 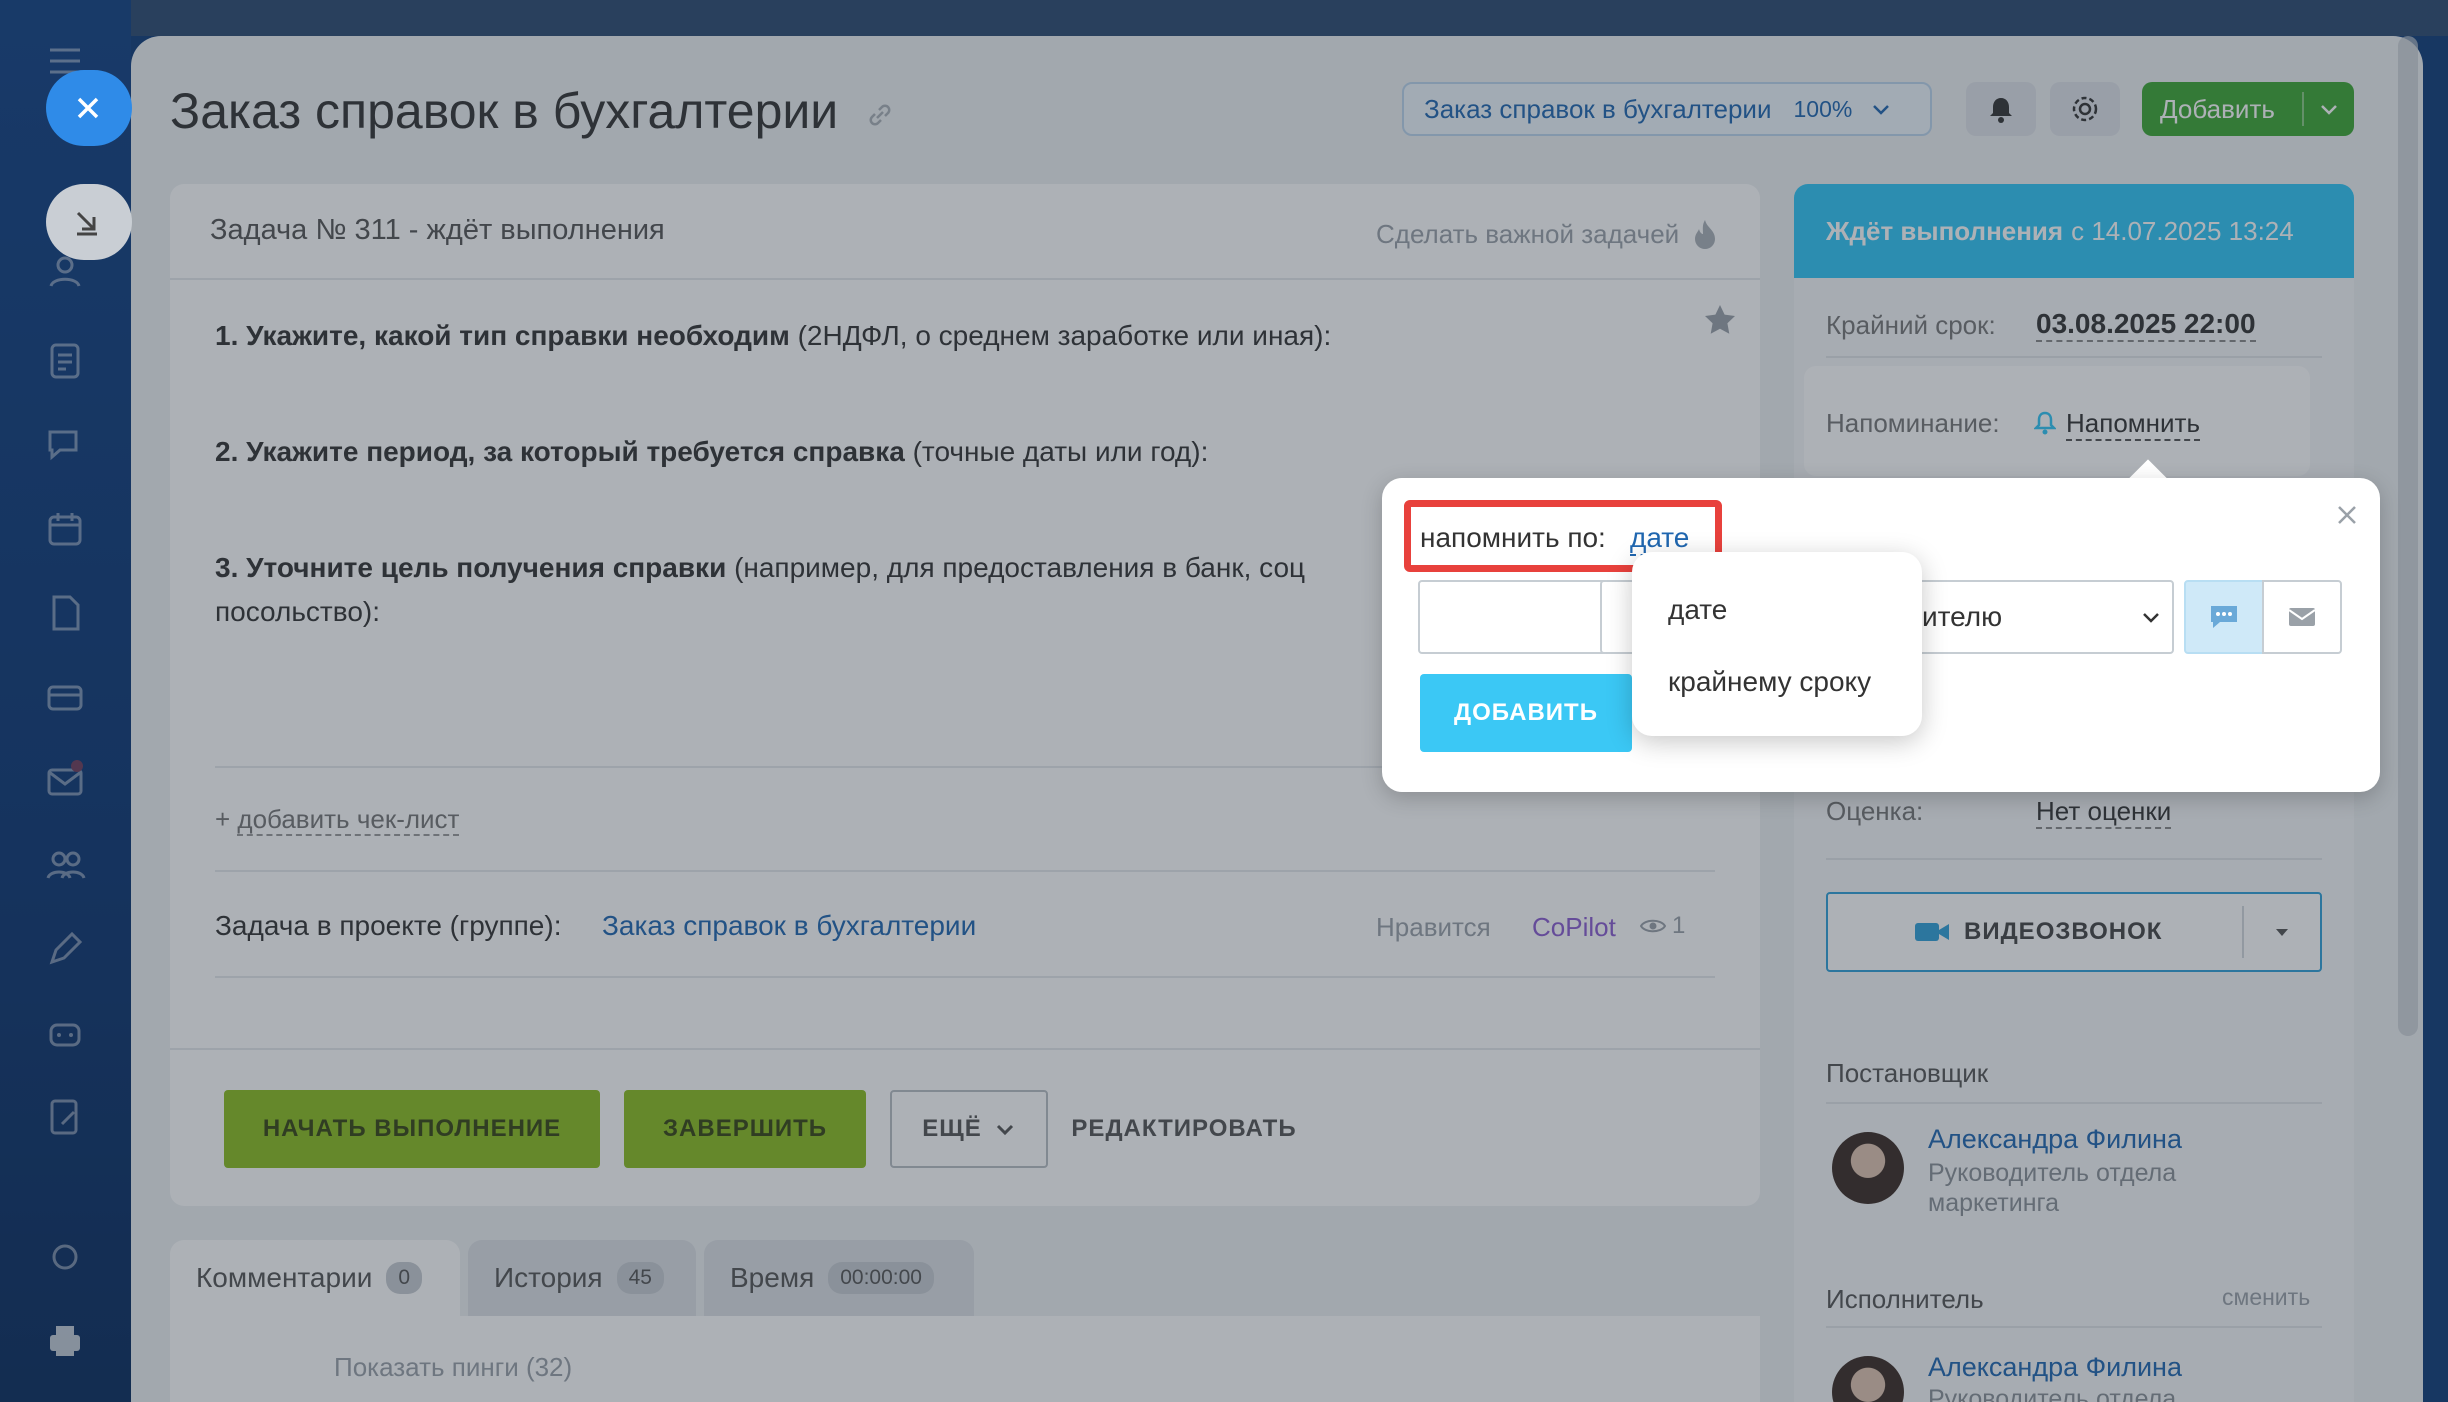 What do you see at coordinates (2055, 1367) in the screenshot?
I see `assignee-name: Александра Филина` at bounding box center [2055, 1367].